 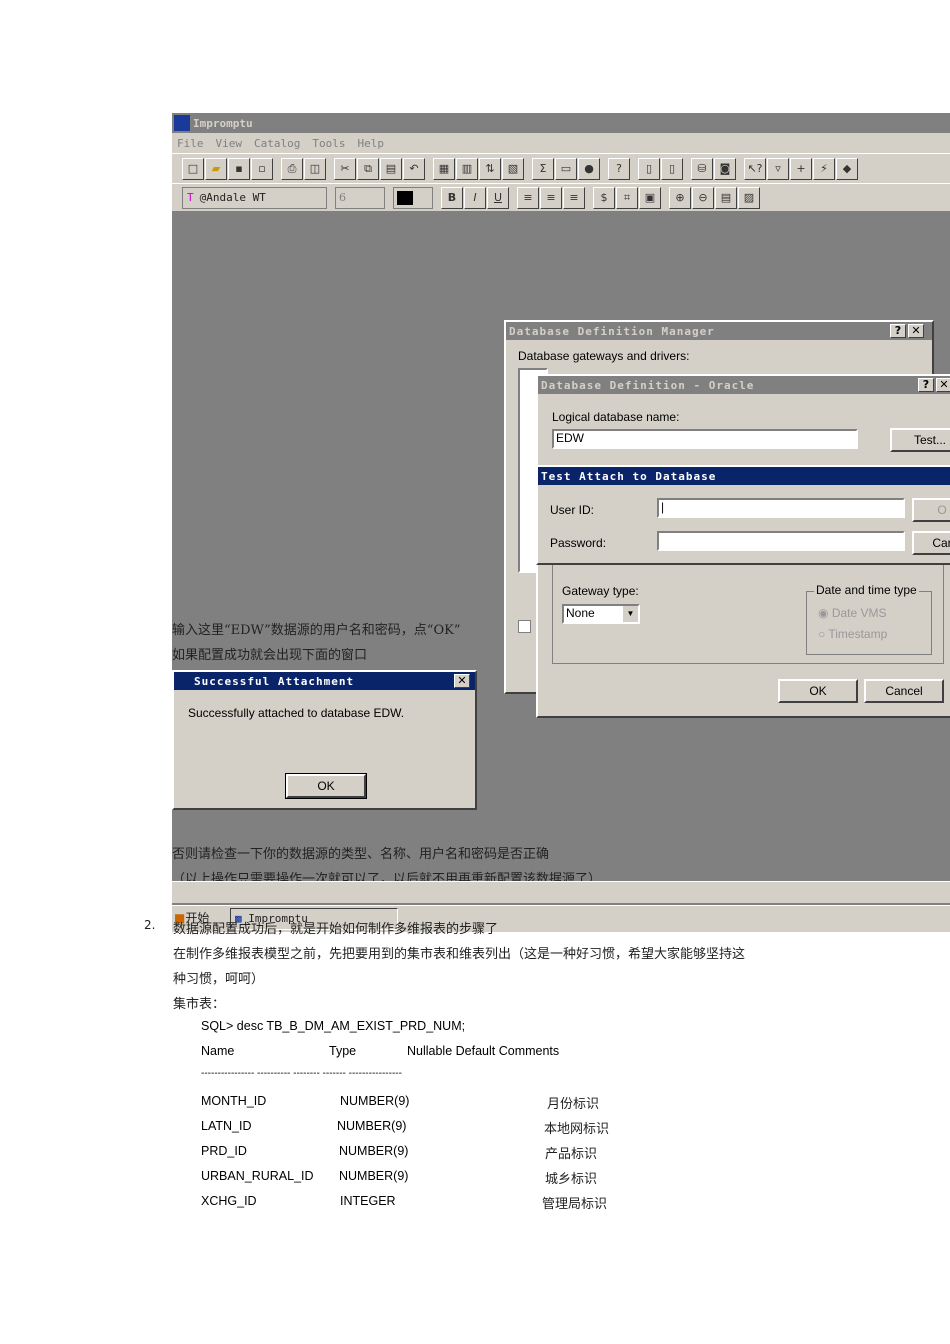 I want to click on col-header-type: Type, so click(x=343, y=1051).